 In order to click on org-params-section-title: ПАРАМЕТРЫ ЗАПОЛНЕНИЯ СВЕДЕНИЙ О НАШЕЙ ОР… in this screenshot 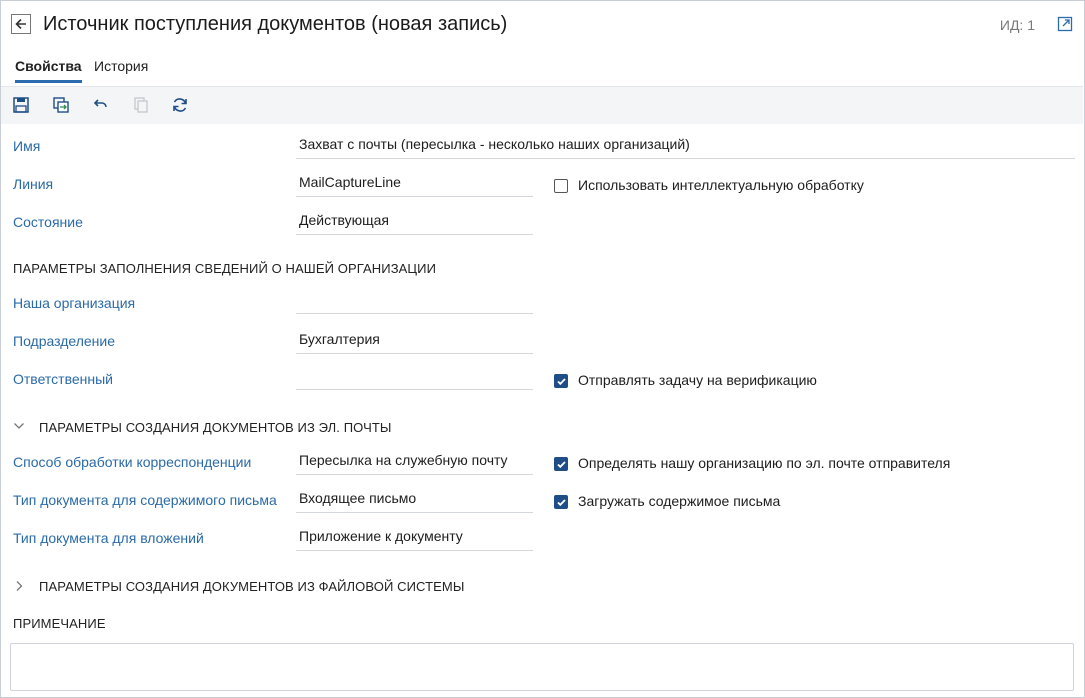, I will do `click(225, 268)`.